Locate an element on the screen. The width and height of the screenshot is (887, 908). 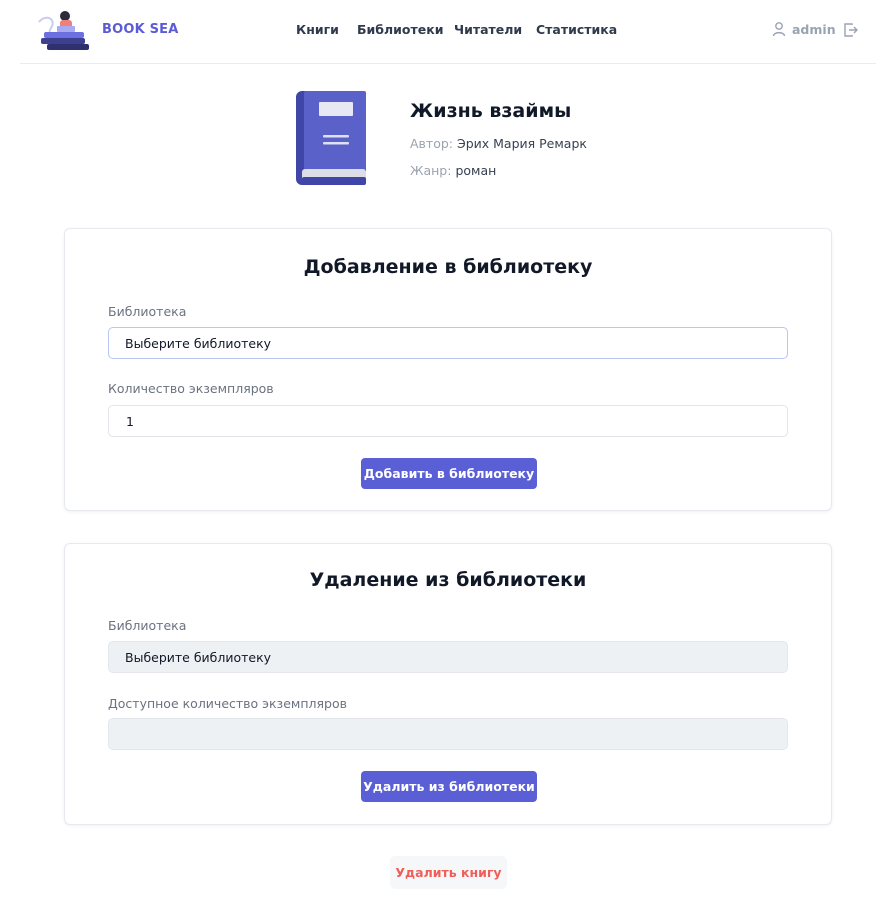
remove-count-input is located at coordinates (448, 734).